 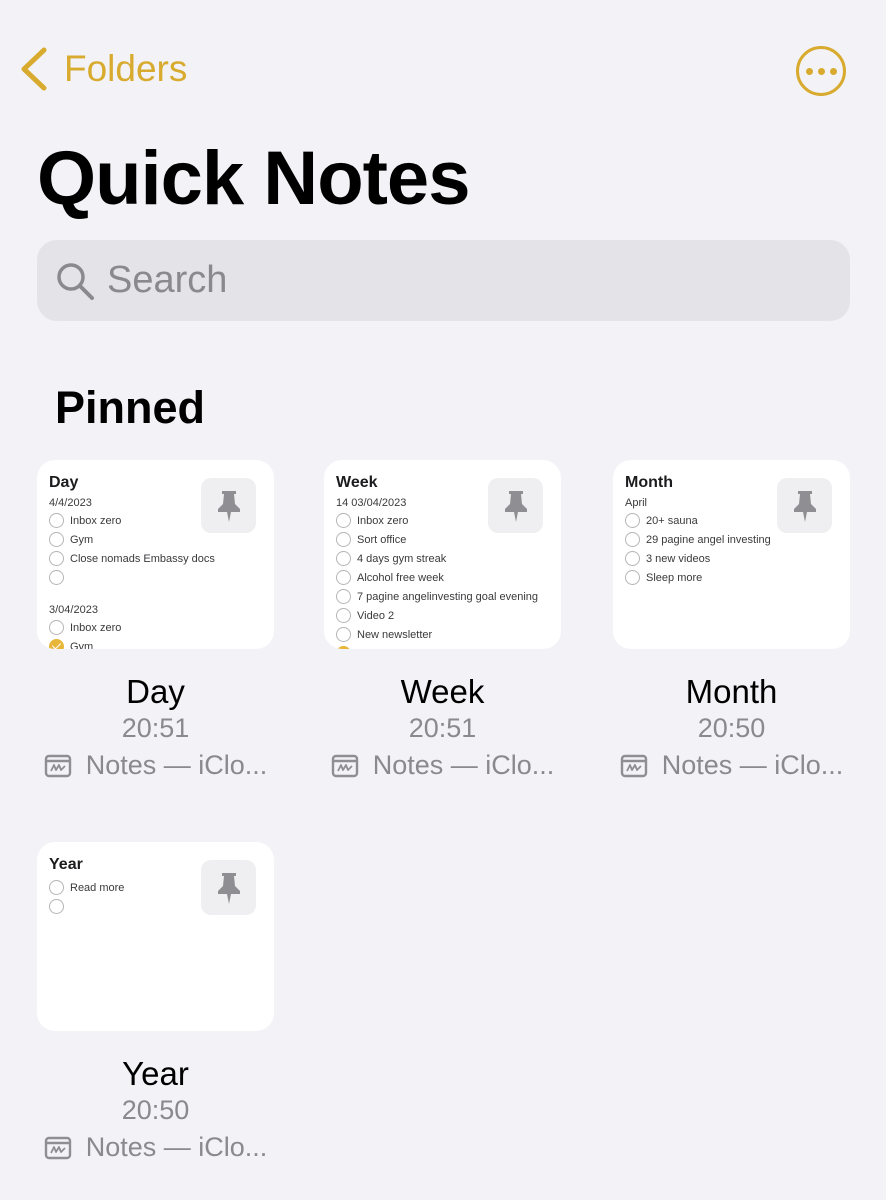 I want to click on note-title: Month, so click(x=731, y=691).